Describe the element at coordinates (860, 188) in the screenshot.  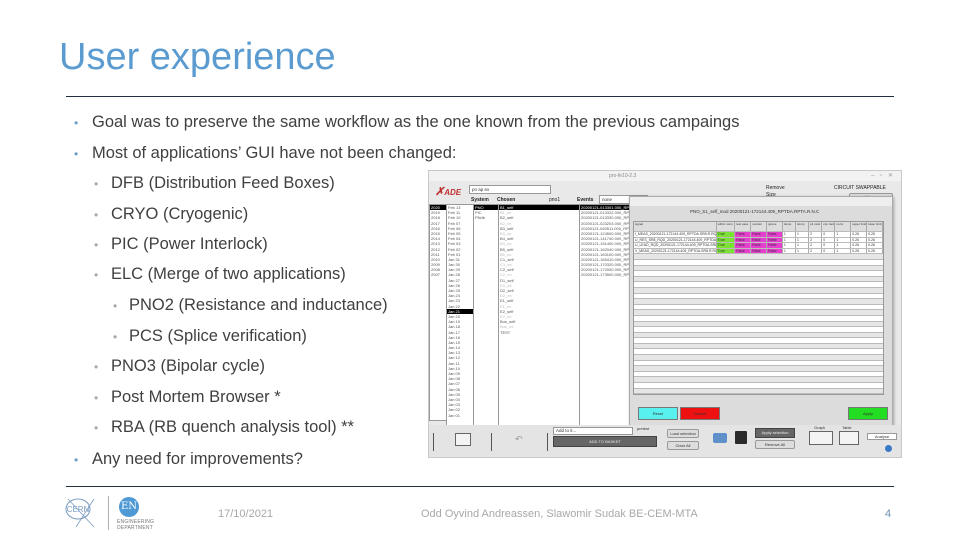
I see `circuit-swappable-checkbox: CIRCUIT SWAPPABLE` at that location.